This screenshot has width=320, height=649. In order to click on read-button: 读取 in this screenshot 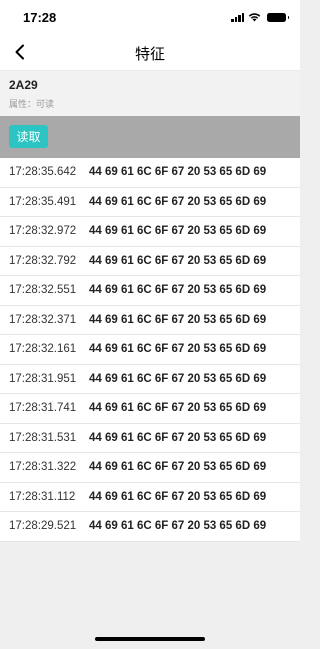, I will do `click(28, 136)`.